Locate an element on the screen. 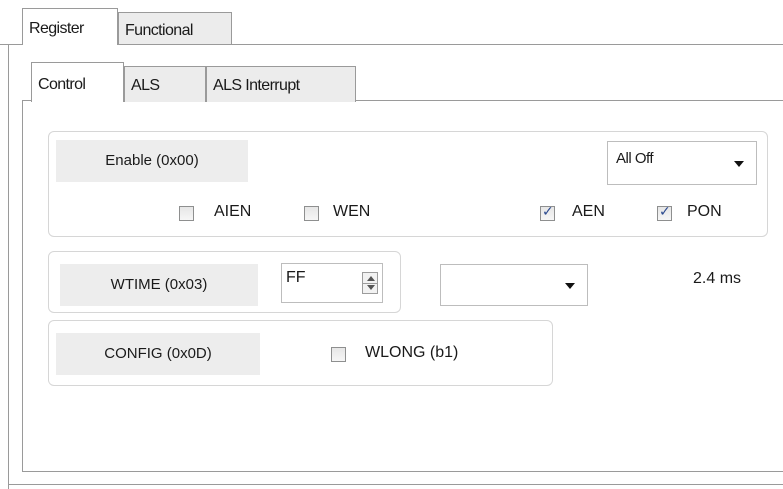  config-register-label: CONFIG (0x0D) is located at coordinates (158, 354).